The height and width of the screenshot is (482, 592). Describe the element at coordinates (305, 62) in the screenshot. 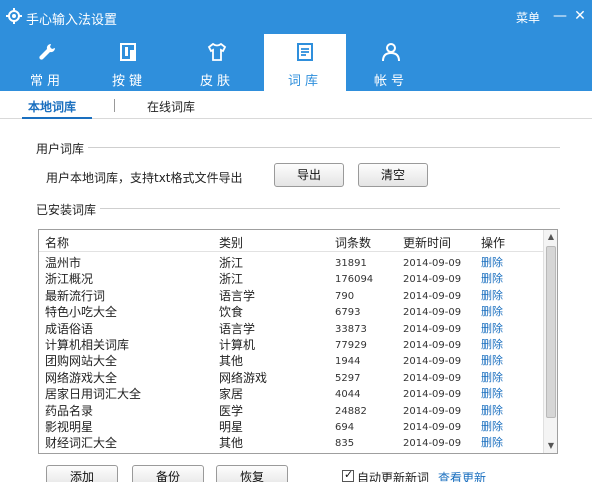

I see `tab-dictionary: 词库` at that location.